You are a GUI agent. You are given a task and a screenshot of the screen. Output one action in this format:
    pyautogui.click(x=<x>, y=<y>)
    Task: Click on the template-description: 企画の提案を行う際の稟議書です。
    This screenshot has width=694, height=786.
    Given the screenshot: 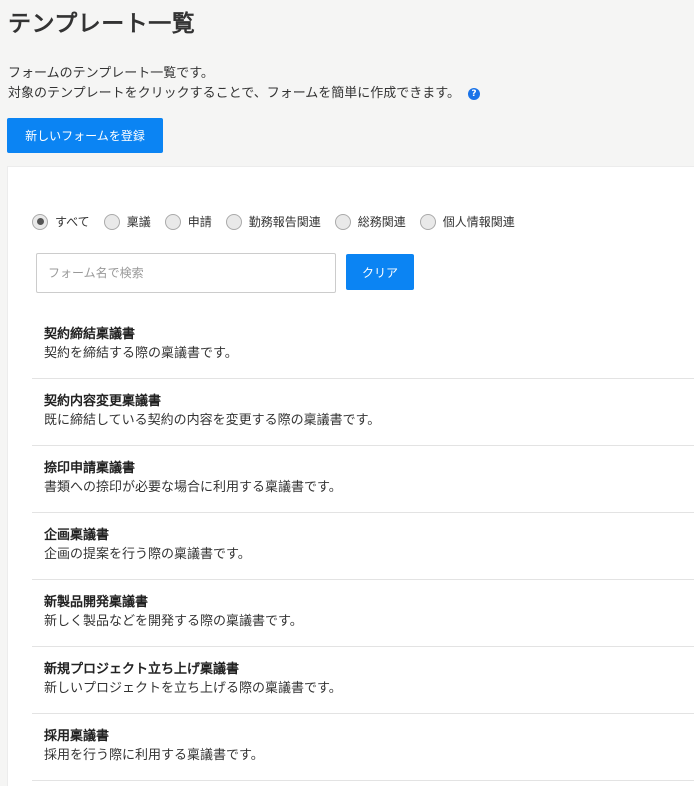 What is the action you would take?
    pyautogui.click(x=147, y=554)
    